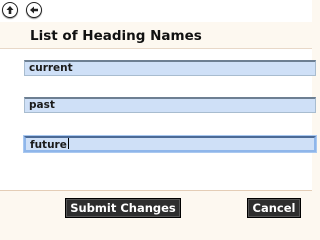  What do you see at coordinates (42, 105) in the screenshot?
I see `heading-name-value: past` at bounding box center [42, 105].